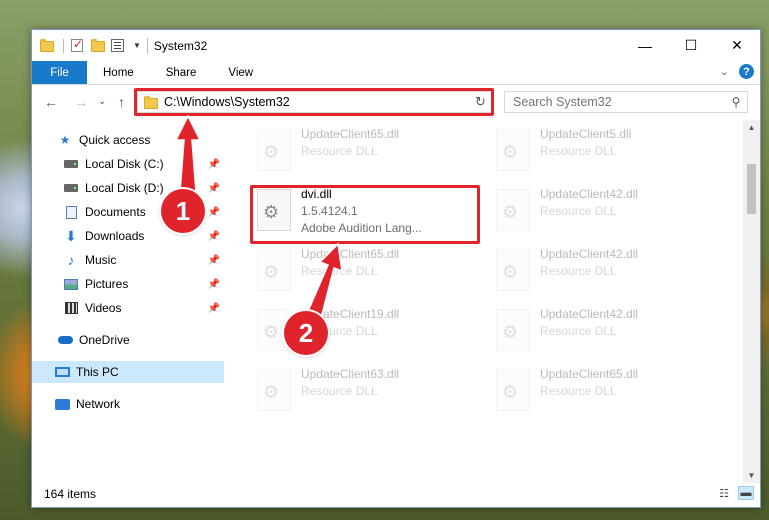 The image size is (769, 520). Describe the element at coordinates (183, 211) in the screenshot. I see `step-1-badge: 1` at that location.